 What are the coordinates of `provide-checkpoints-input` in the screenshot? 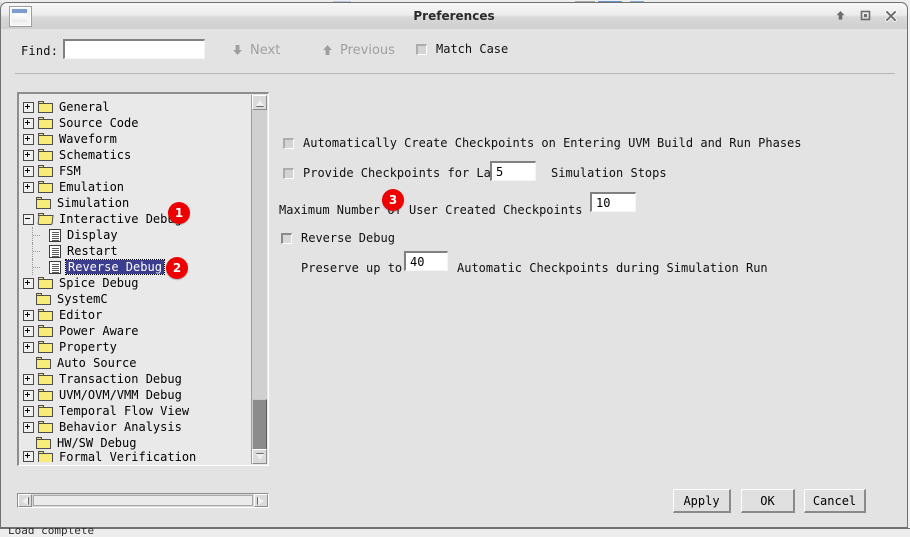 It's located at (513, 171).